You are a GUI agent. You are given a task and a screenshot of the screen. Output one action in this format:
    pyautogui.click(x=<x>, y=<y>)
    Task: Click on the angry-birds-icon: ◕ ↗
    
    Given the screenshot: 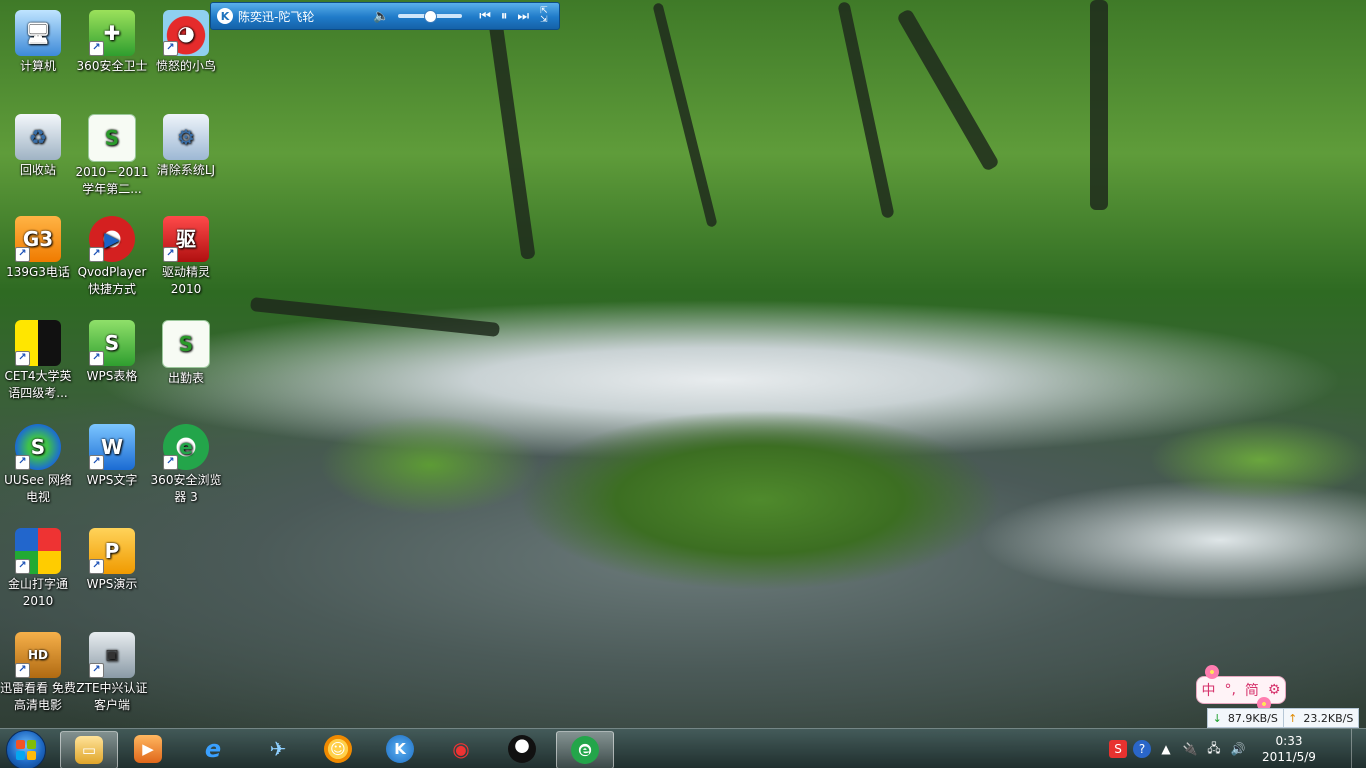 What is the action you would take?
    pyautogui.click(x=186, y=33)
    